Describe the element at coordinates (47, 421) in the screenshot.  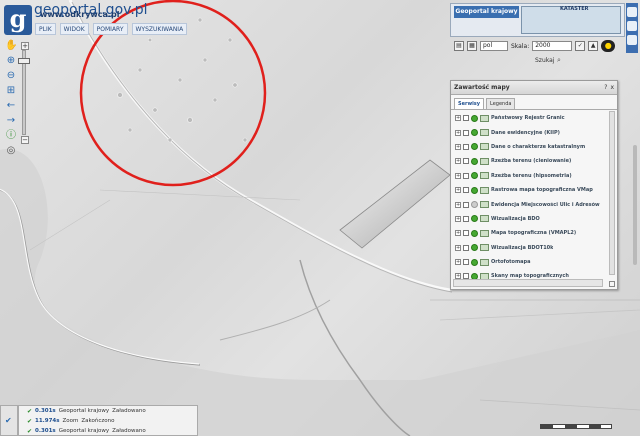
I see `status-time: 11.974s` at that location.